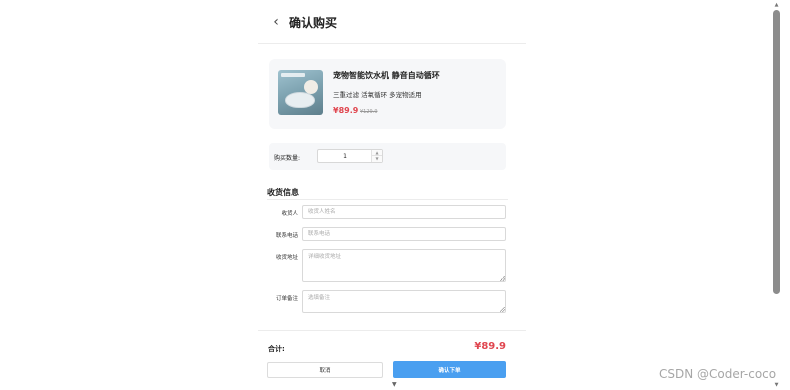  Describe the element at coordinates (718, 374) in the screenshot. I see `watermark: CSDN @Coder-coco` at that location.